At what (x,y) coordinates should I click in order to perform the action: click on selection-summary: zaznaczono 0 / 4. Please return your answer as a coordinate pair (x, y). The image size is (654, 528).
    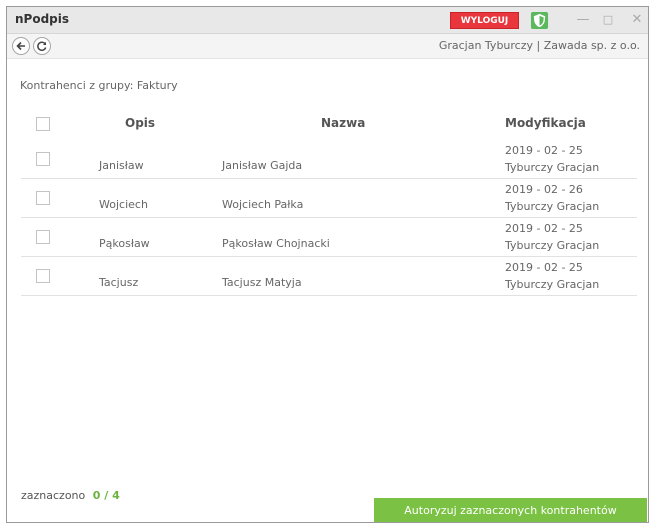
    Looking at the image, I should click on (70, 495).